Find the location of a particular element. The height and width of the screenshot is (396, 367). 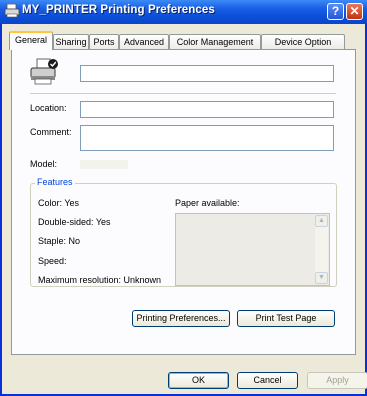

title-bar: MY_PRINTER Printing Preferences ? ✕ is located at coordinates (183, 12).